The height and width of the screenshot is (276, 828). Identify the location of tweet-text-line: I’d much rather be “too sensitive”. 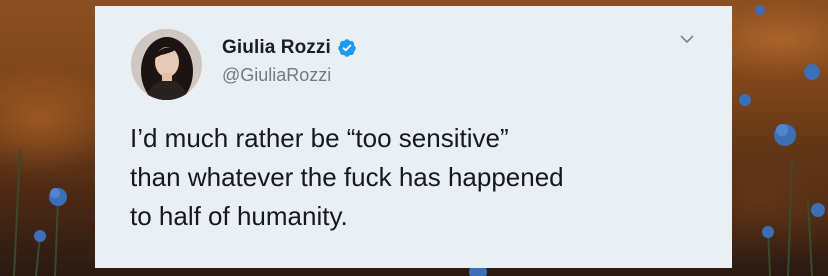
(319, 138).